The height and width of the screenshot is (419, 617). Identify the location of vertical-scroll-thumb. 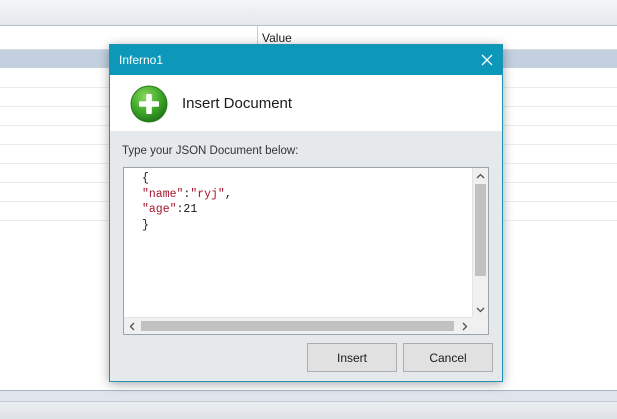
(480, 230).